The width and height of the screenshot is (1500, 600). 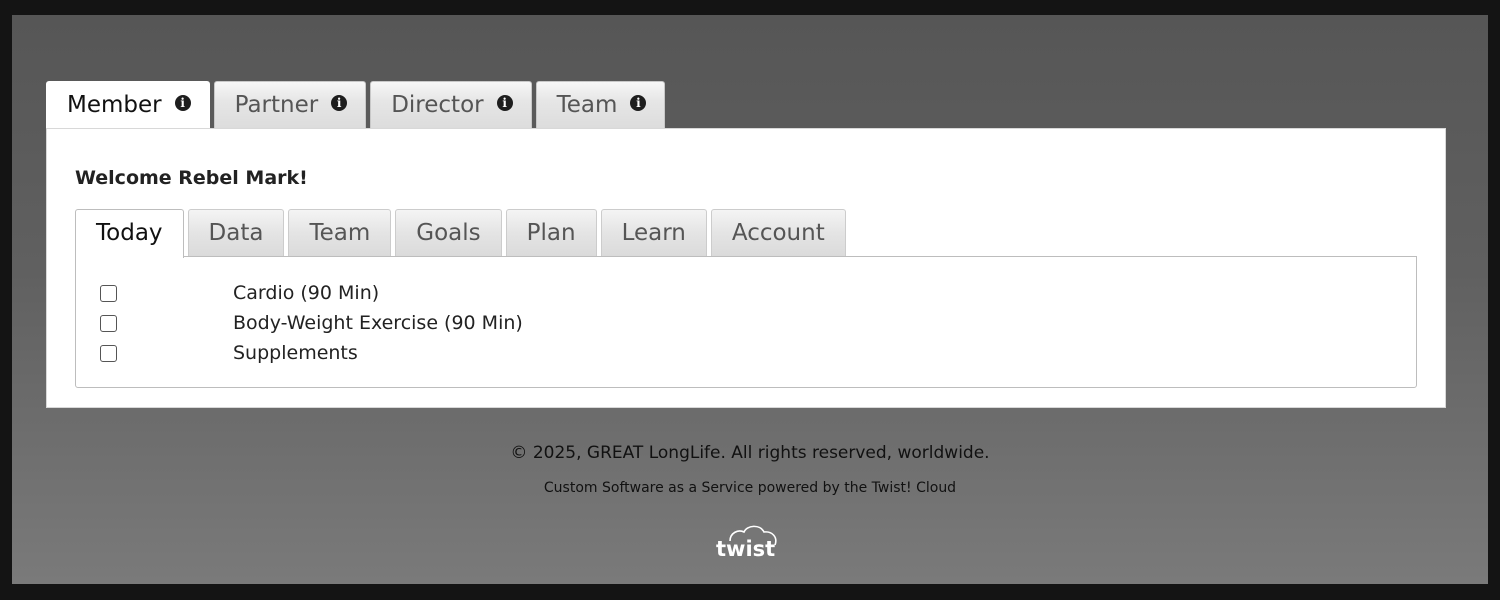 What do you see at coordinates (129, 233) in the screenshot?
I see `tab-today: Today` at bounding box center [129, 233].